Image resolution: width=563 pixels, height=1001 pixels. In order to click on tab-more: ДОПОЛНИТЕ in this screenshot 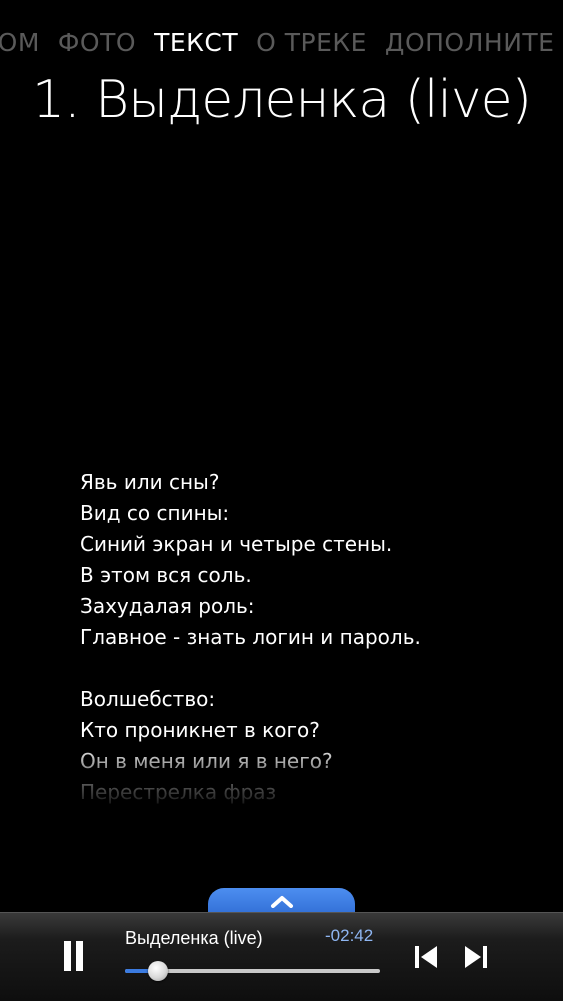, I will do `click(470, 42)`.